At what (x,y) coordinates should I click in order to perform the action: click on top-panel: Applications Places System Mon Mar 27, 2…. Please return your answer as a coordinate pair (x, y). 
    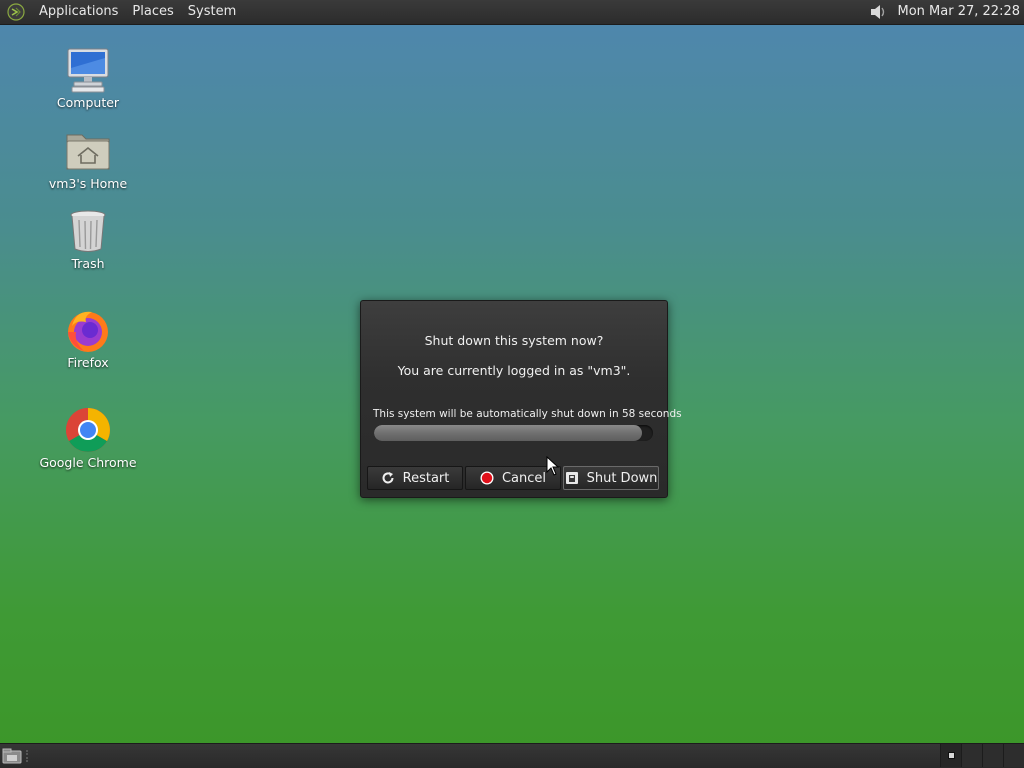
    Looking at the image, I should click on (512, 12).